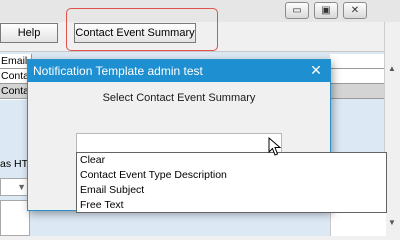 This screenshot has width=400, height=240. What do you see at coordinates (29, 33) in the screenshot?
I see `help-button: Help` at bounding box center [29, 33].